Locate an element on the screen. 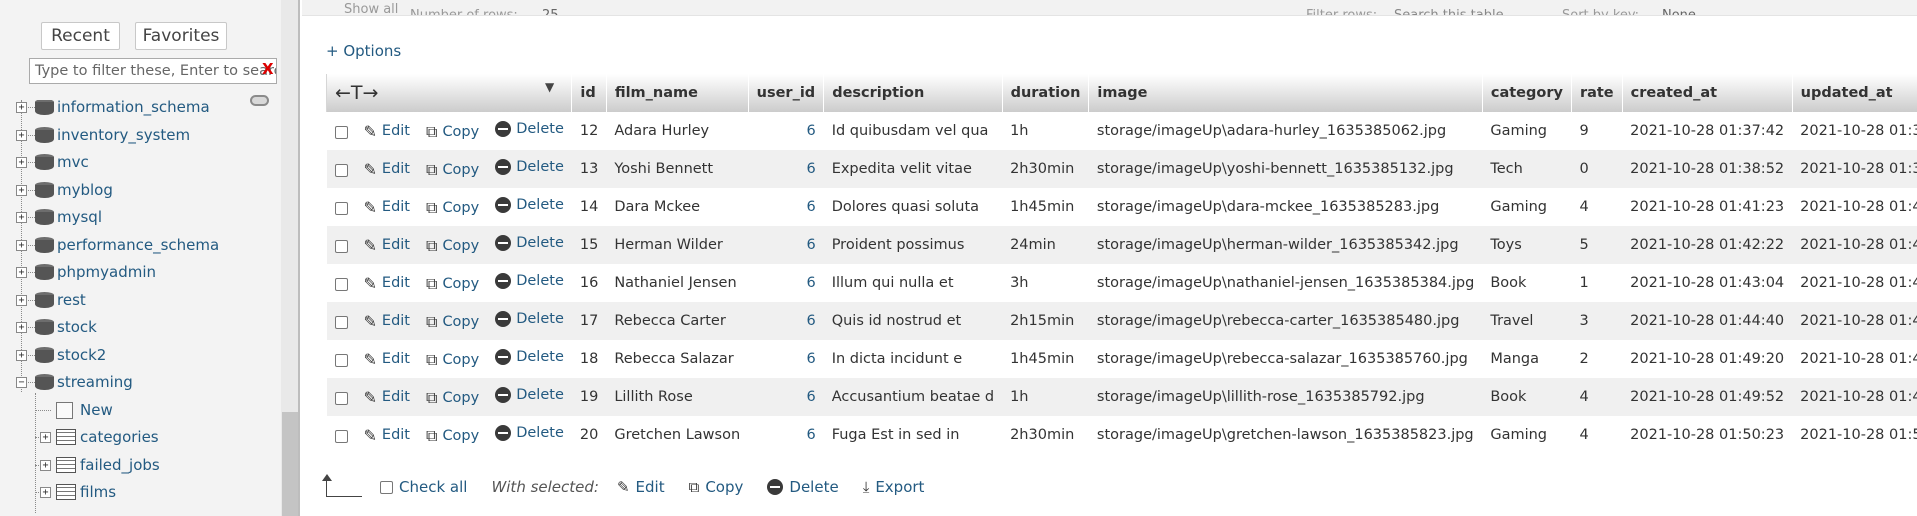  cell-description: Id quibusdam vel qua is located at coordinates (913, 131).